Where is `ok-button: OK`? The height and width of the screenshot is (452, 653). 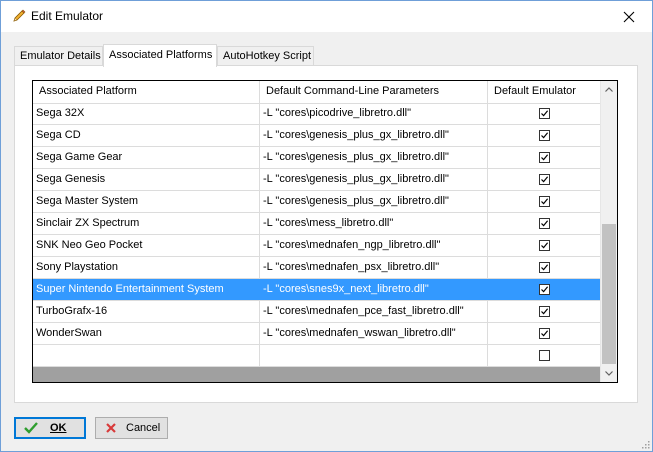
ok-button: OK is located at coordinates (50, 428).